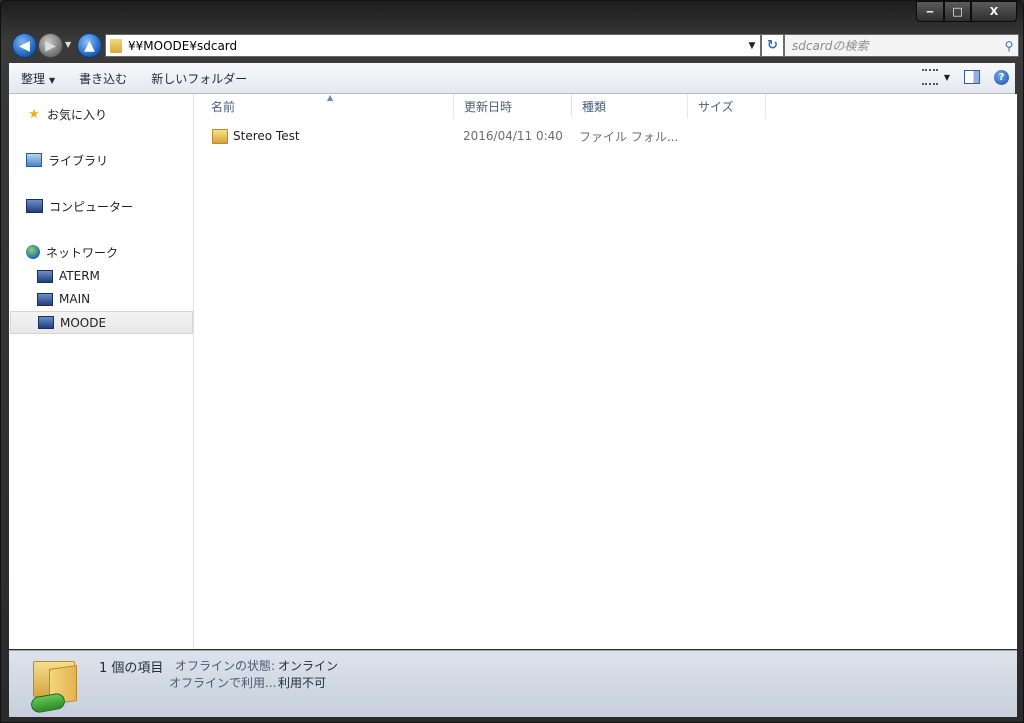  Describe the element at coordinates (34, 160) in the screenshot. I see `library-icon` at that location.